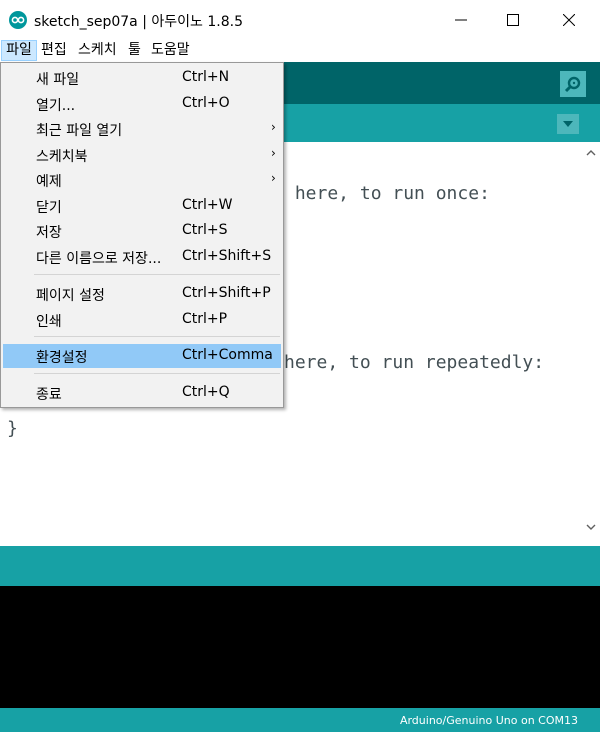  What do you see at coordinates (591, 527) in the screenshot?
I see `chevron-down-icon` at bounding box center [591, 527].